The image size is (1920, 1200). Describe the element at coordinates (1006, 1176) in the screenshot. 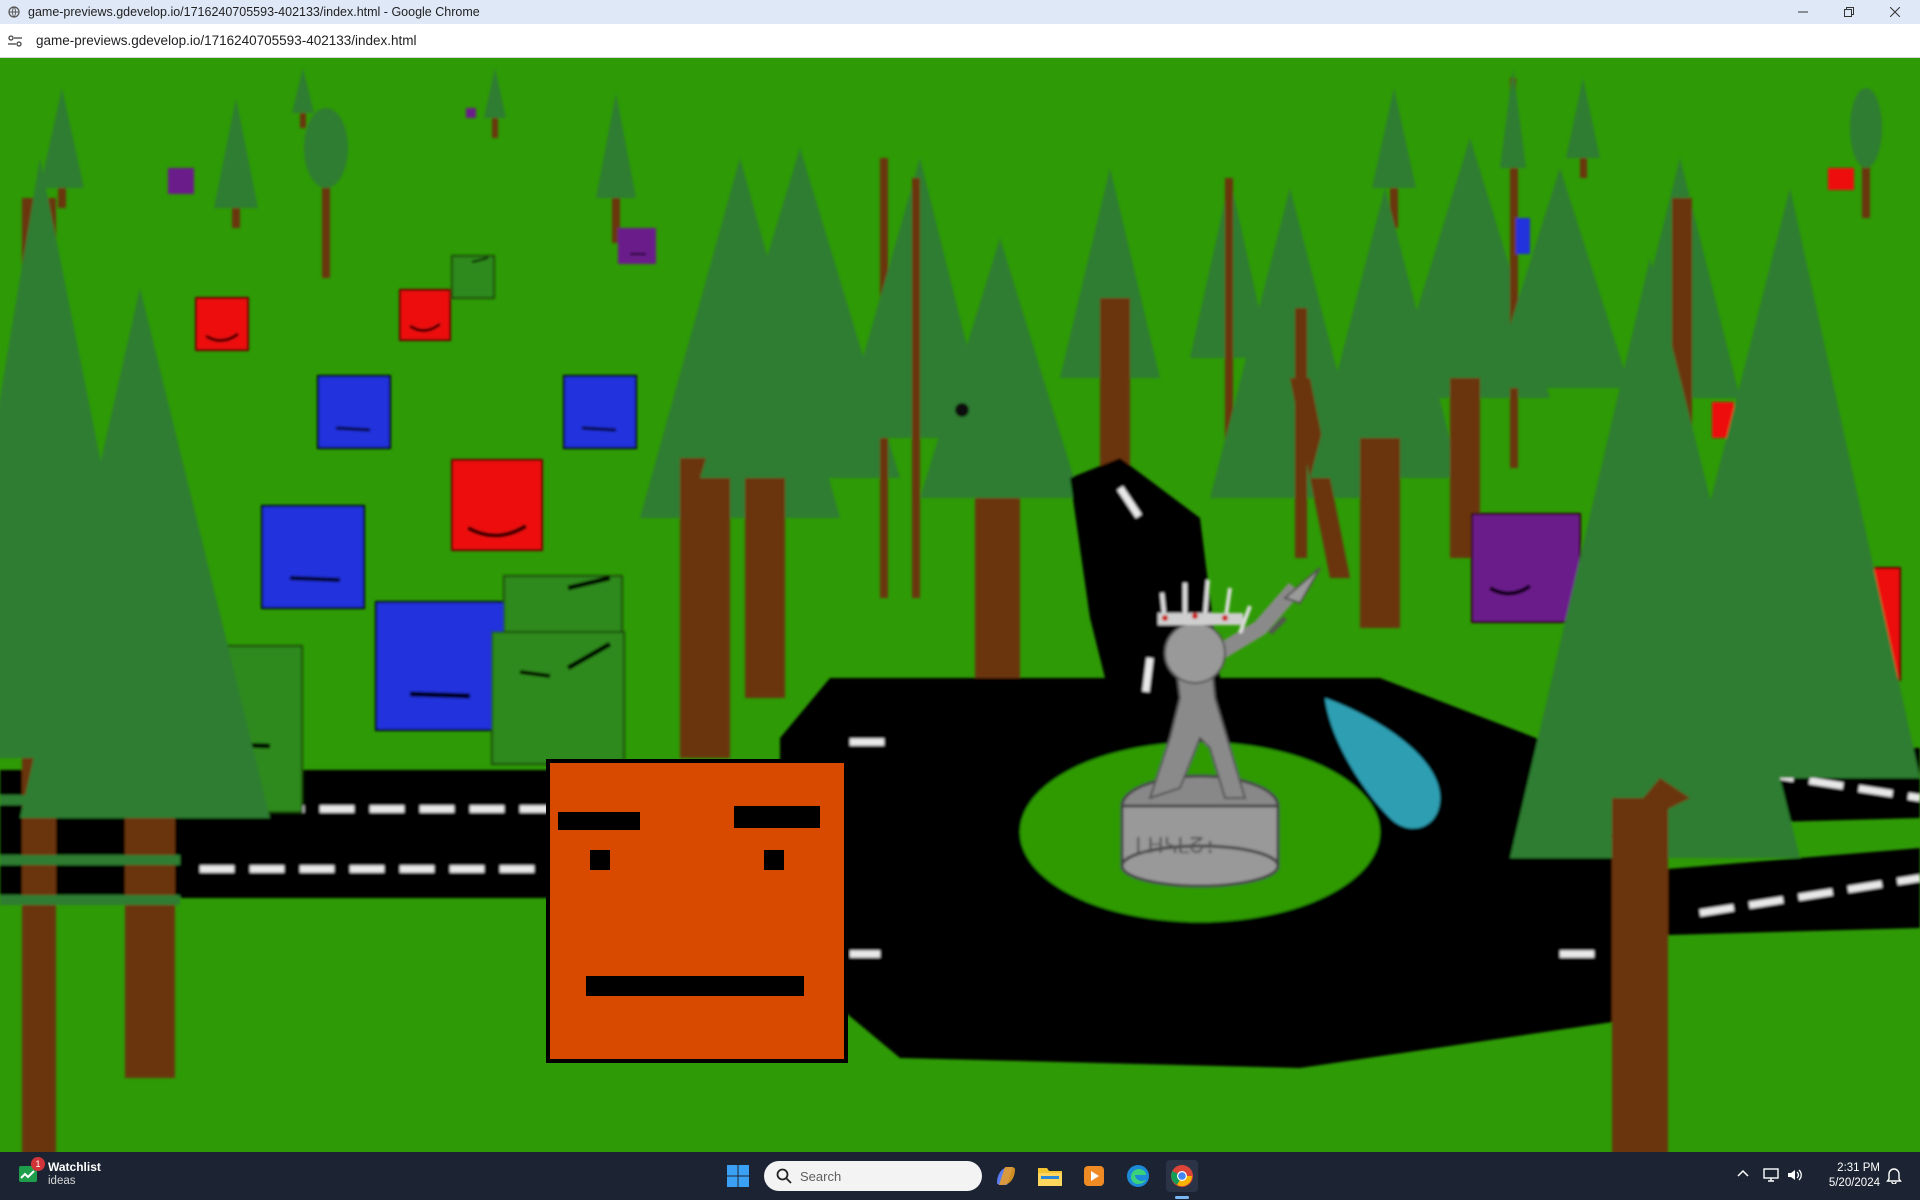

I see `copilot-icon` at that location.